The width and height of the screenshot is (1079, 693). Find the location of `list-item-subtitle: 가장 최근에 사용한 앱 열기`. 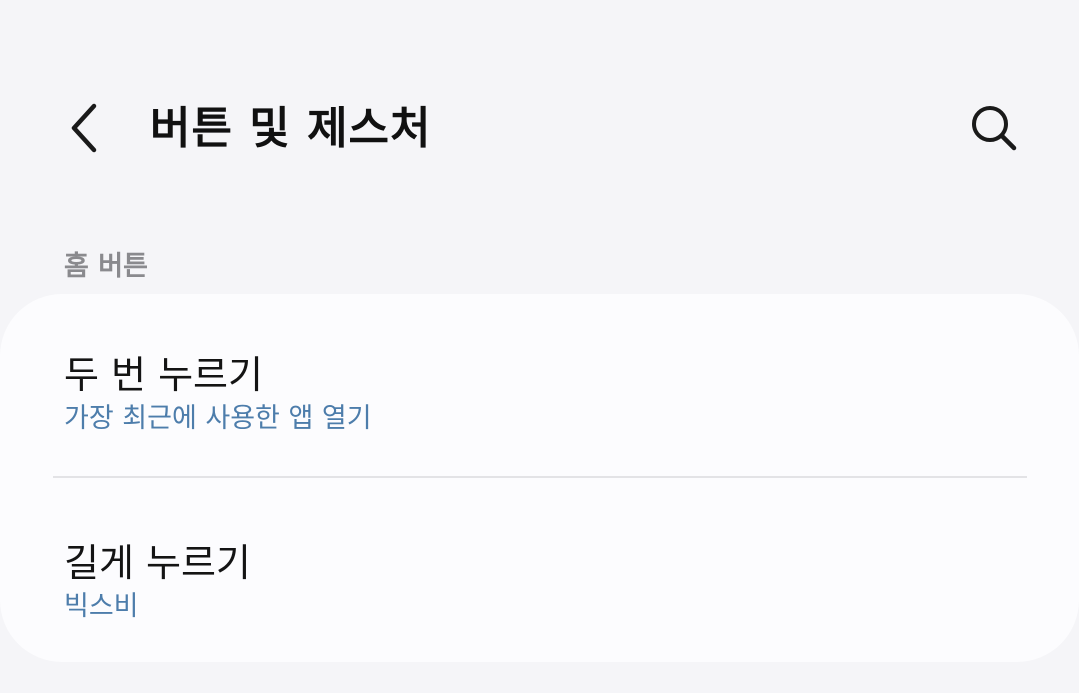

list-item-subtitle: 가장 최근에 사용한 앱 열기 is located at coordinates (218, 418).